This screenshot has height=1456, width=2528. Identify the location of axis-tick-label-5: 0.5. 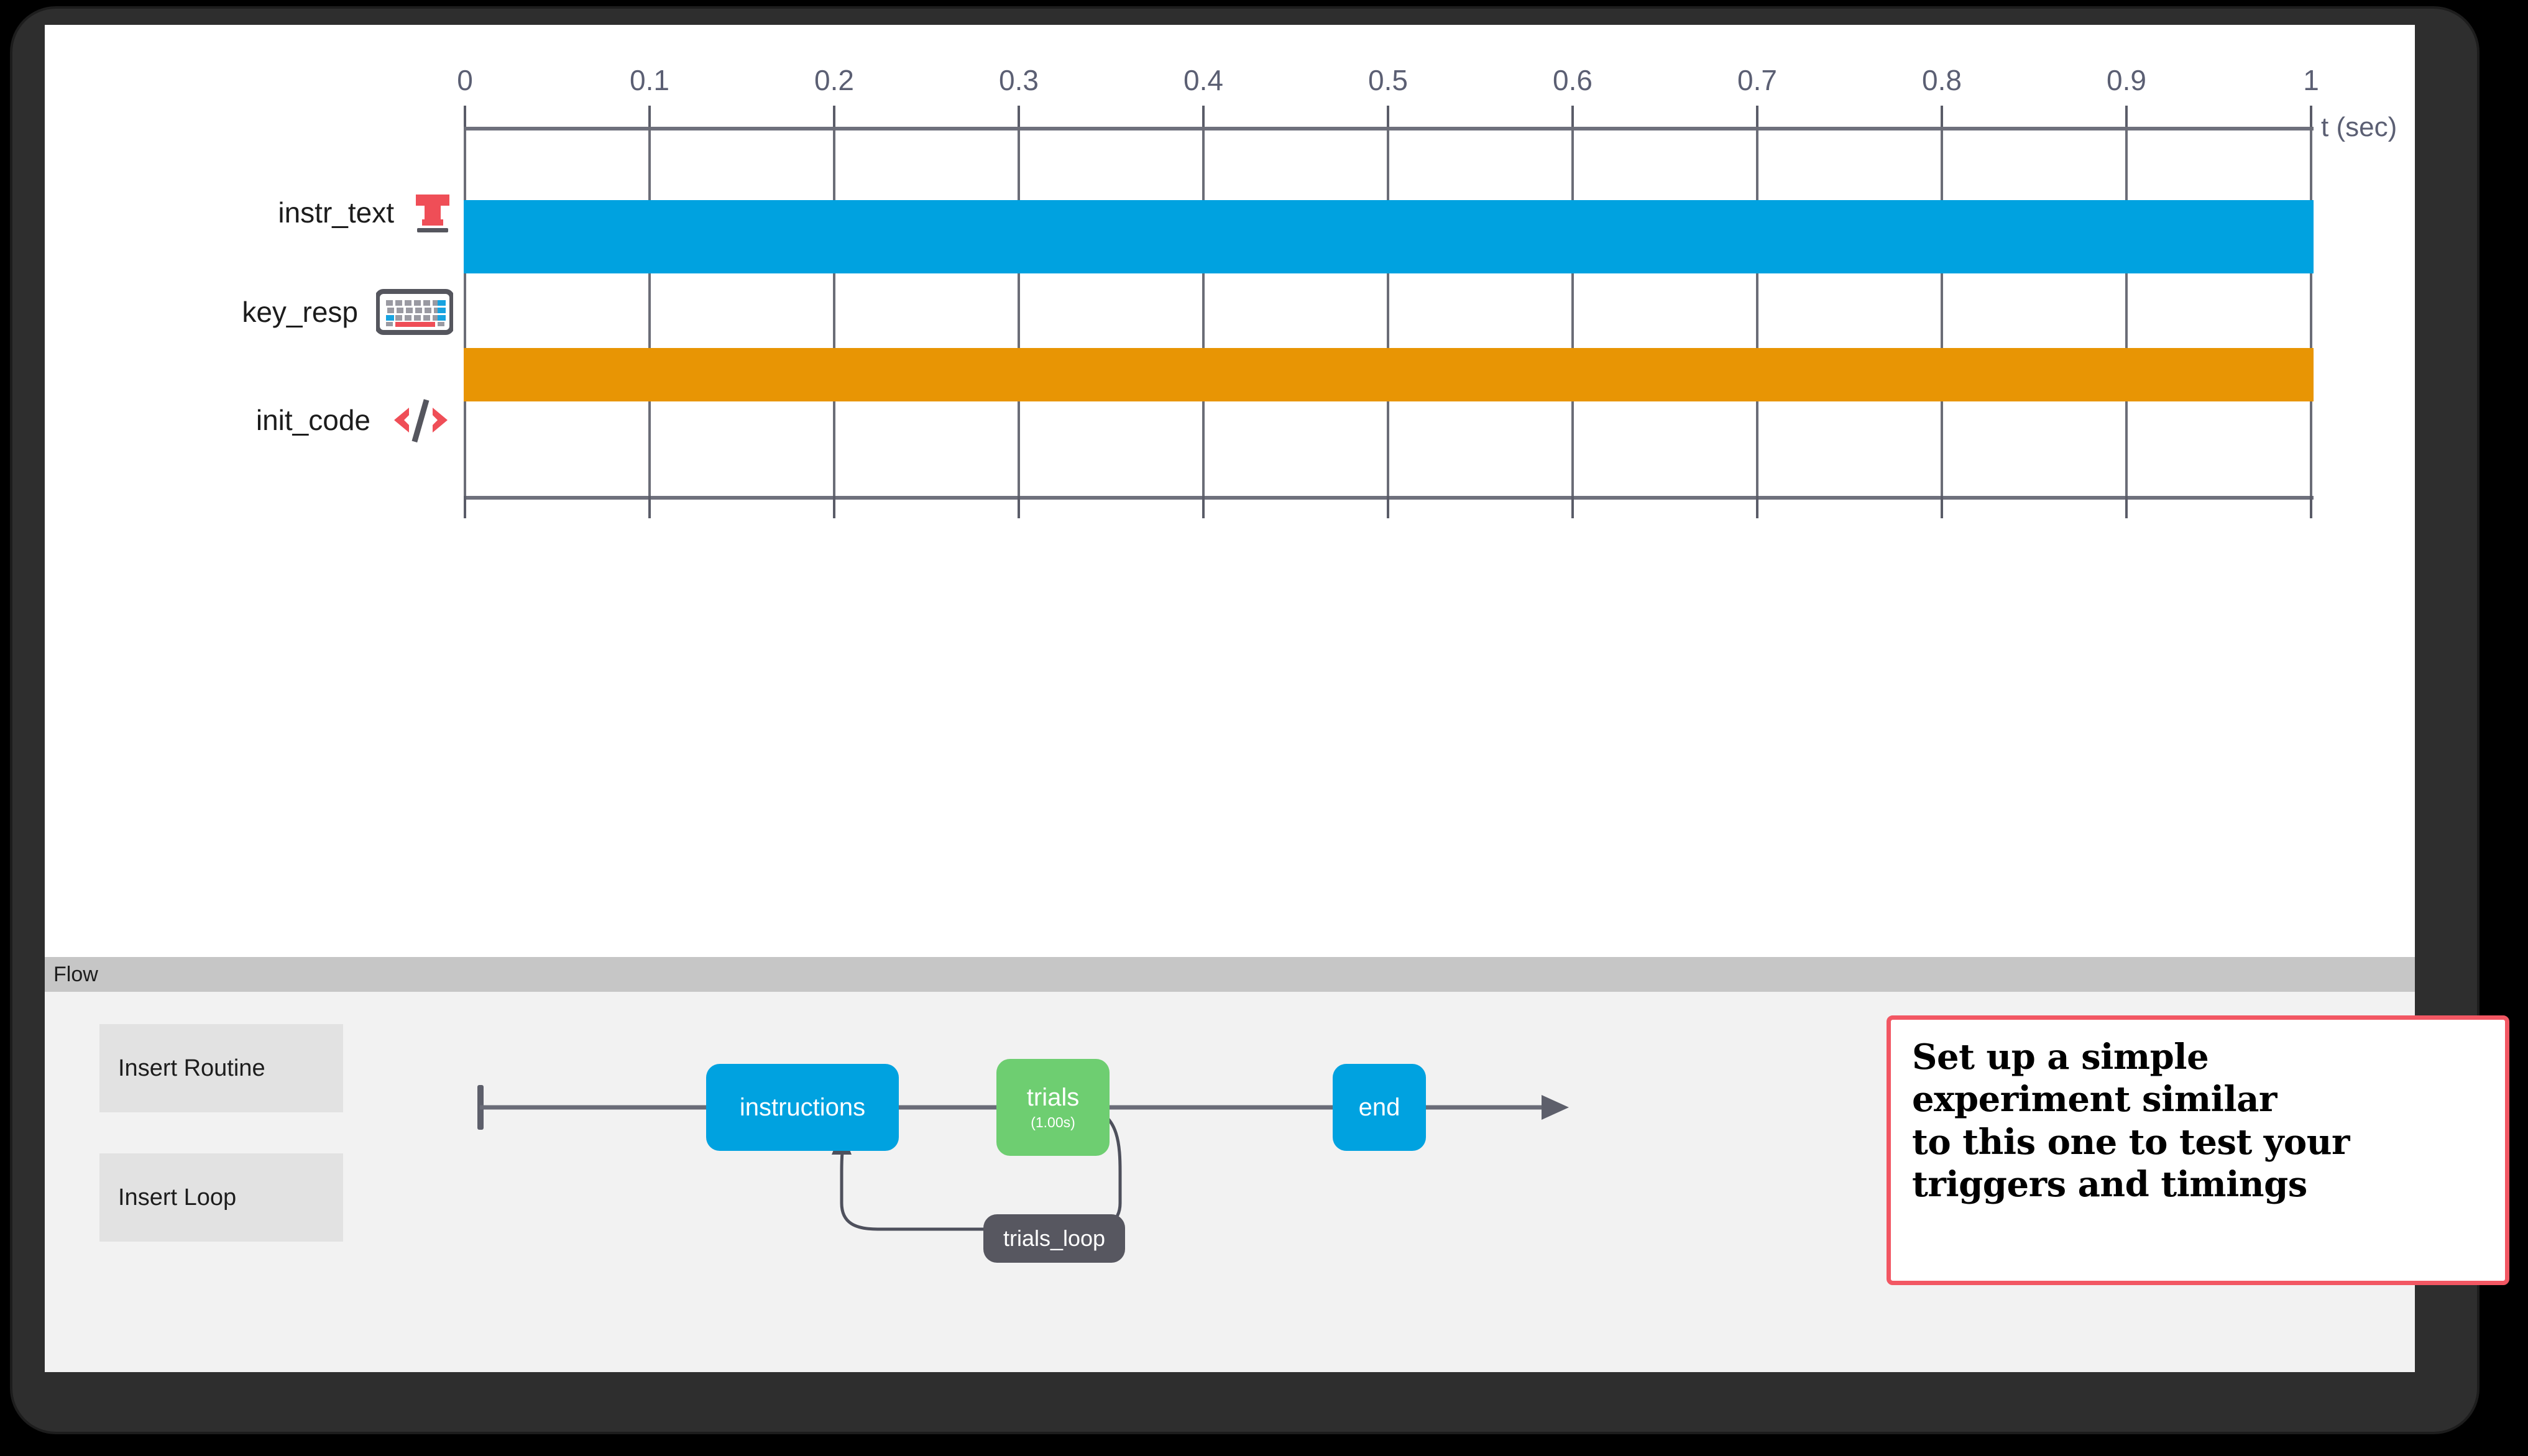
(1388, 80).